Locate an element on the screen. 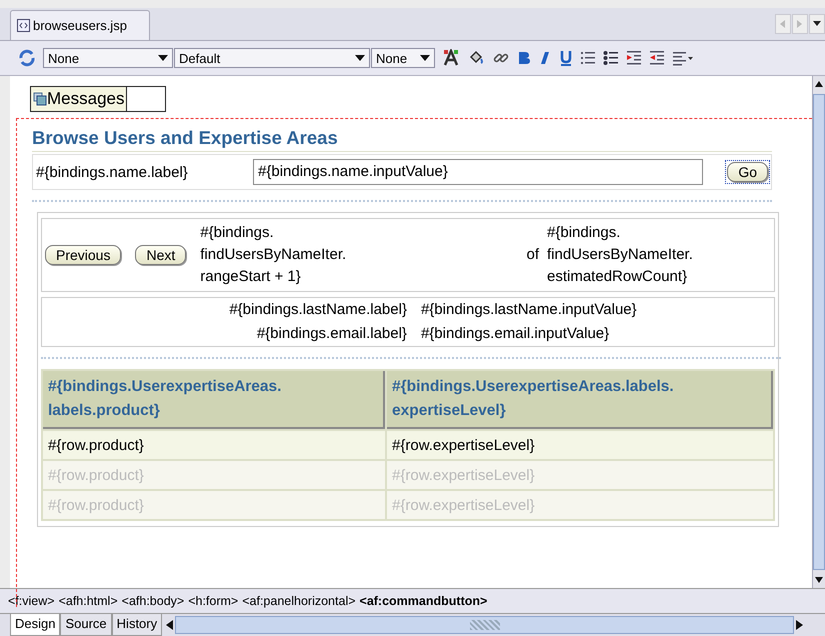 This screenshot has width=825, height=636. style-dropdown: Default is located at coordinates (272, 58).